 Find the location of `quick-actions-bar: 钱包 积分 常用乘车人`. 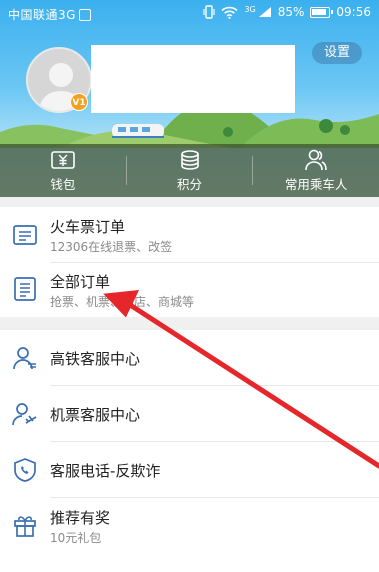

quick-actions-bar: 钱包 积分 常用乘车人 is located at coordinates (189, 170).